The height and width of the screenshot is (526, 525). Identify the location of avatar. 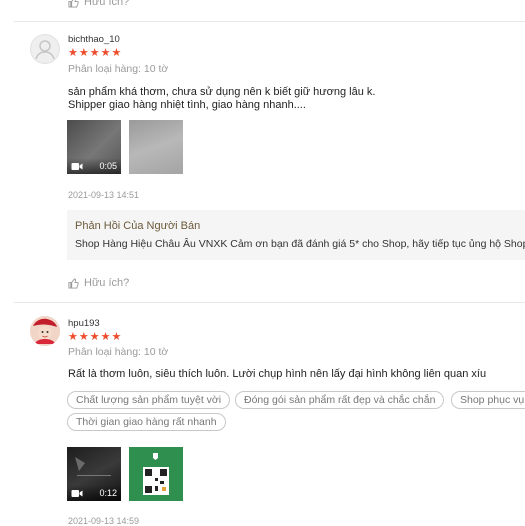
(45, 331).